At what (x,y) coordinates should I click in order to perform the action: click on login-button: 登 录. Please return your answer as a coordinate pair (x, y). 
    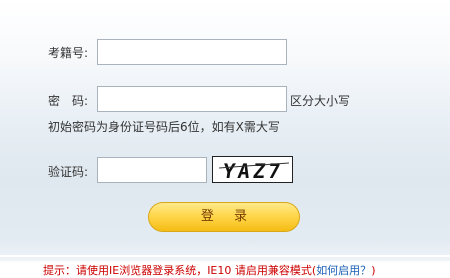
    Looking at the image, I should click on (224, 217).